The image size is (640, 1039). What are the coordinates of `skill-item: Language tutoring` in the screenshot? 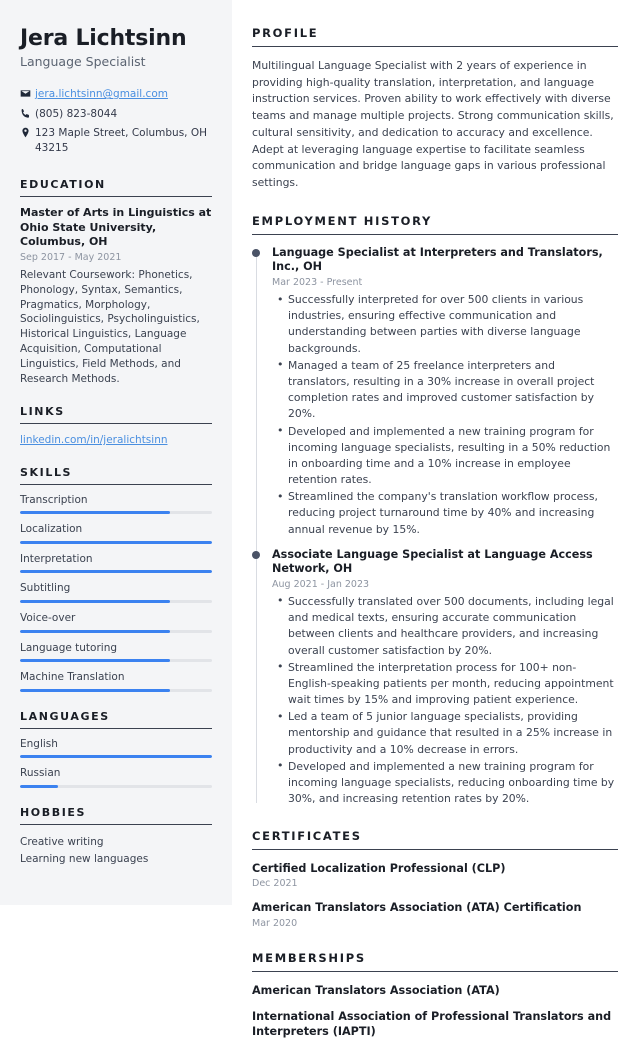 It's located at (116, 652).